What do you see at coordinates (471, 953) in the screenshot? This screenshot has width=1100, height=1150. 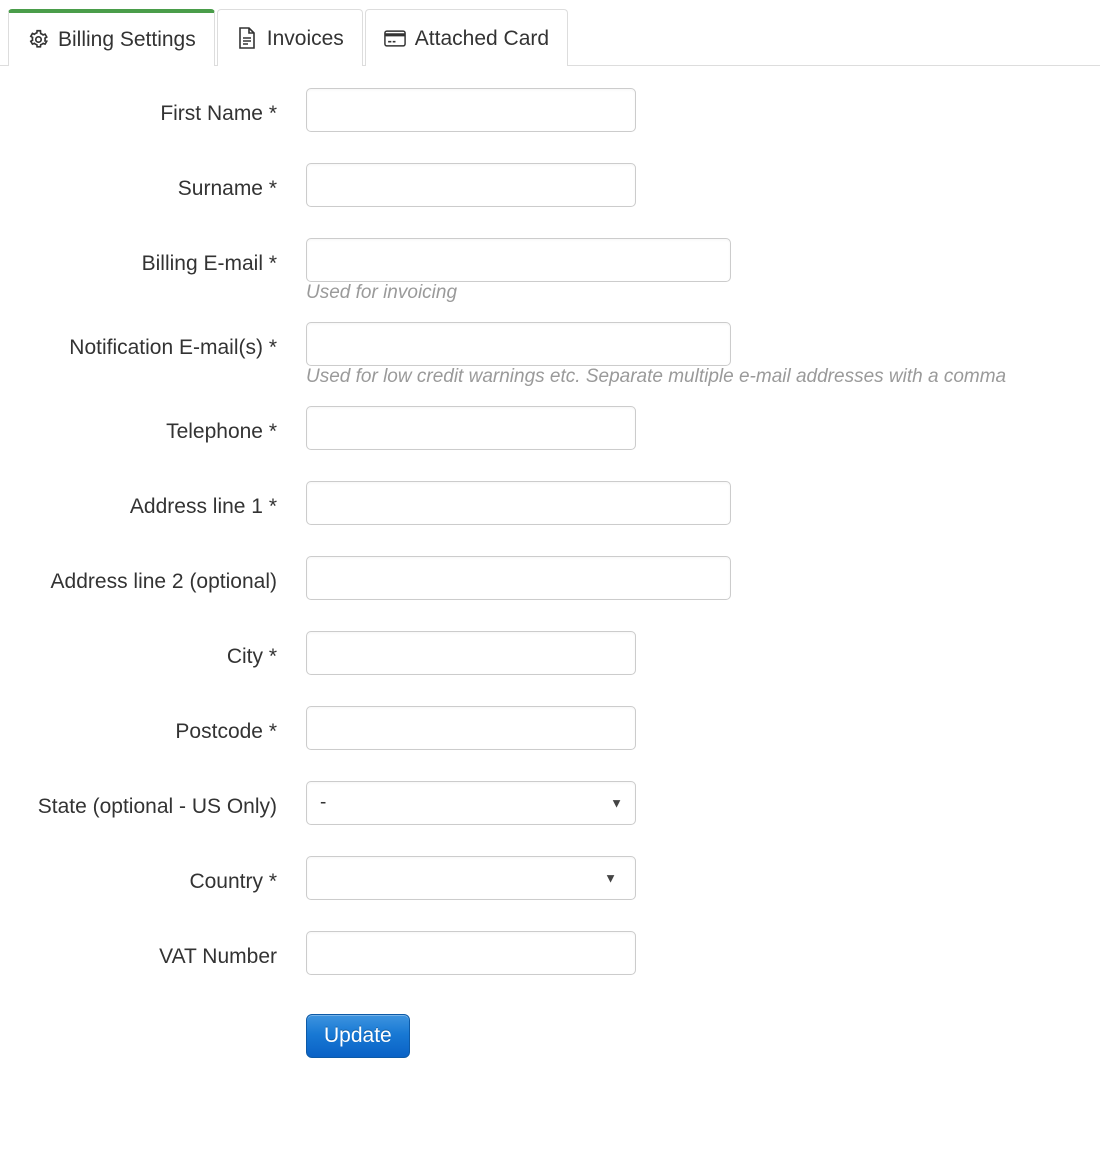 I see `vat-number-input` at bounding box center [471, 953].